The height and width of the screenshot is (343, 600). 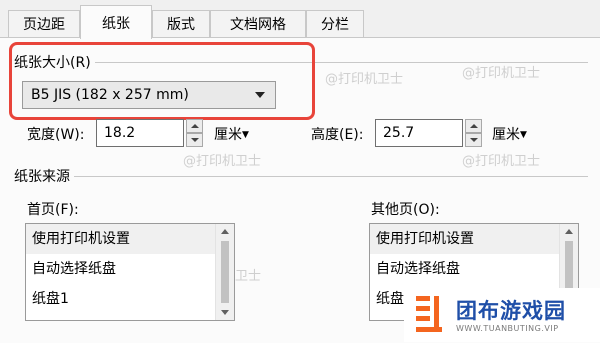 I want to click on scrollbar, so click(x=224, y=272).